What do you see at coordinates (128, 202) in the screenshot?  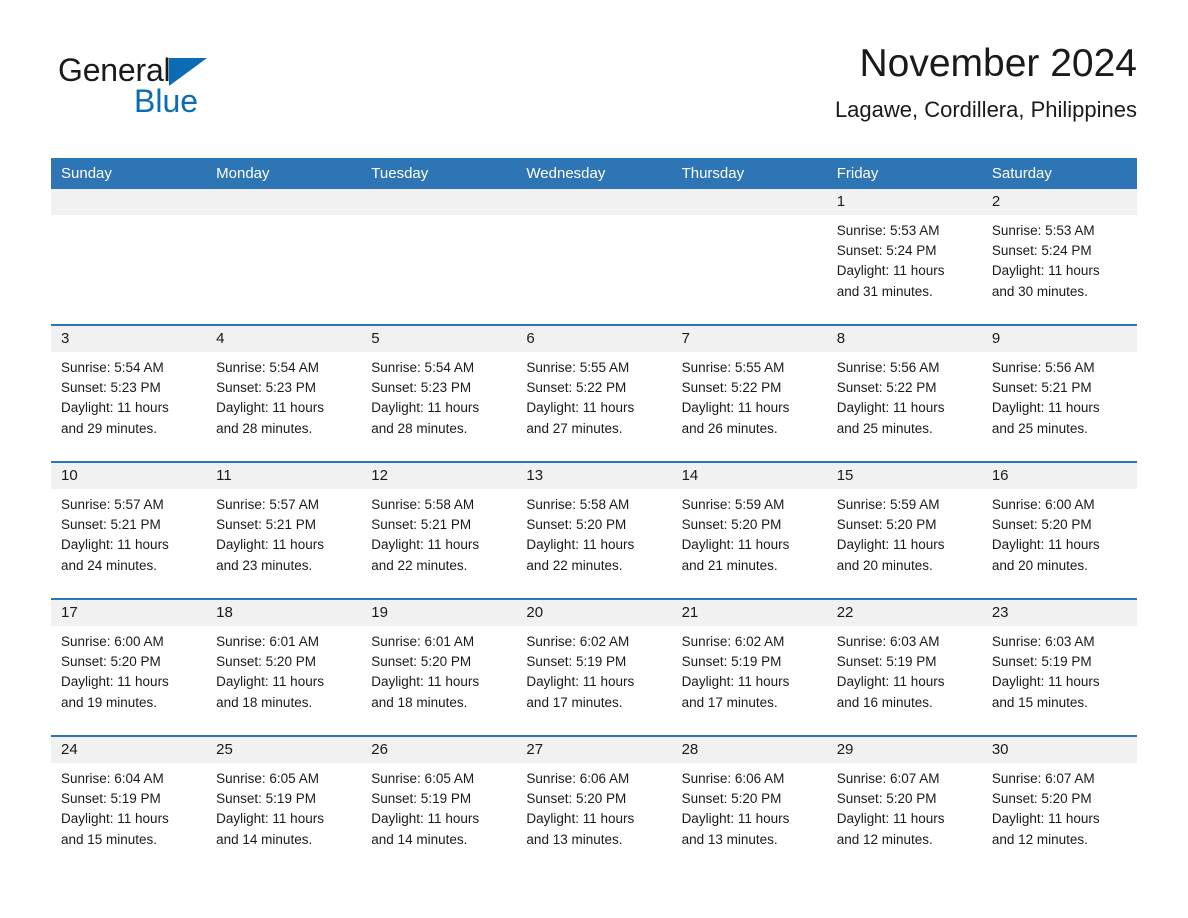 I see `day-number-empty` at bounding box center [128, 202].